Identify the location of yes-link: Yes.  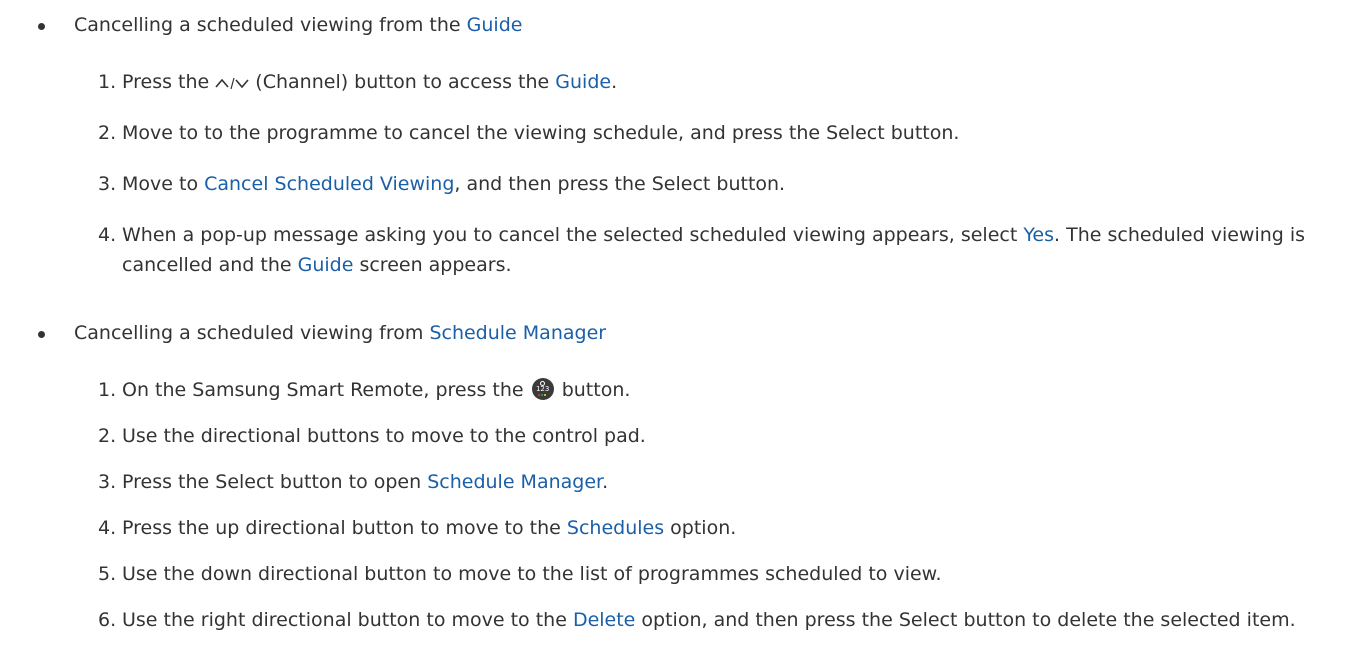
(1038, 235).